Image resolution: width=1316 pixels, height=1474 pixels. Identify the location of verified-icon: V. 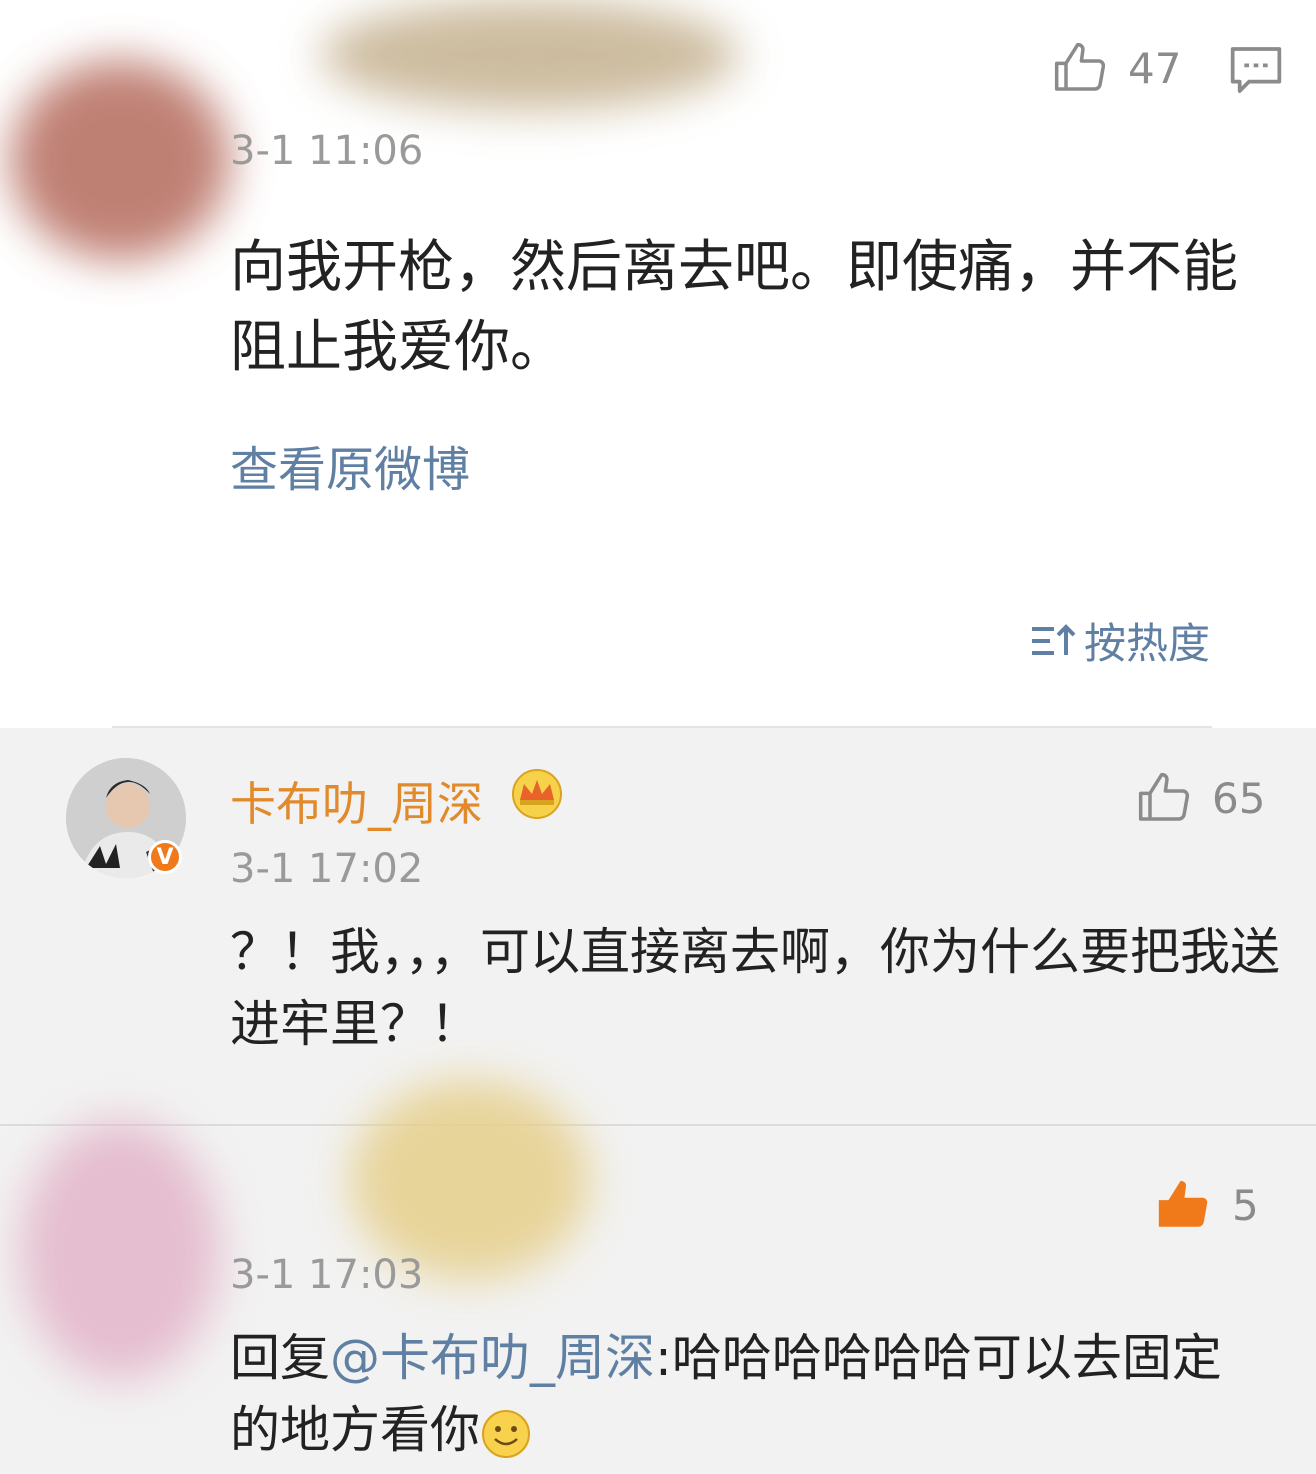
(165, 857).